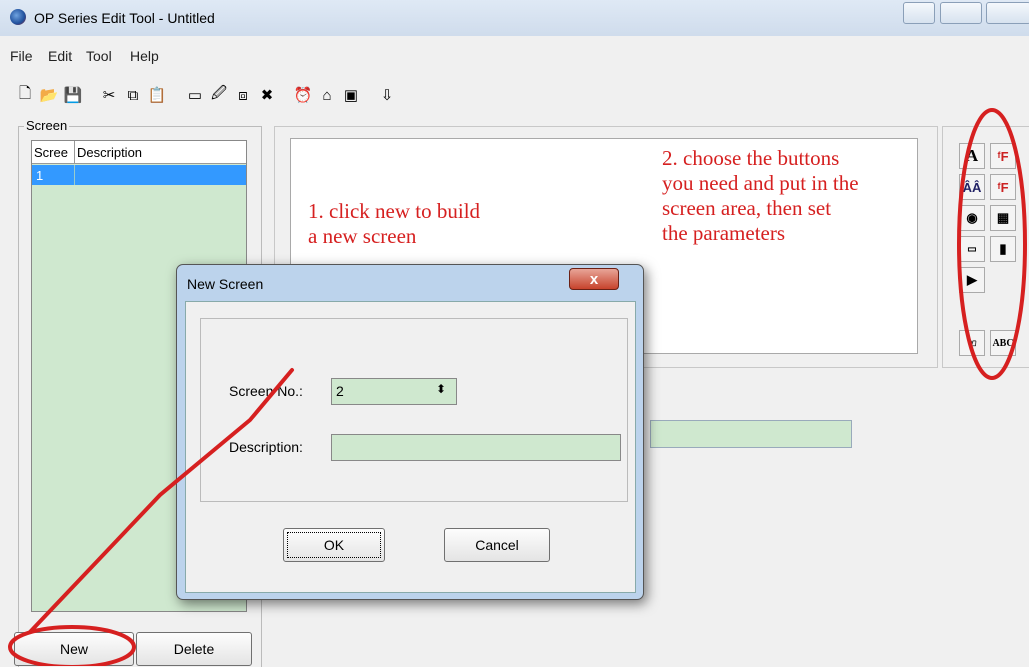 The image size is (1029, 667). Describe the element at coordinates (1007, 13) in the screenshot. I see `close-window-button` at that location.